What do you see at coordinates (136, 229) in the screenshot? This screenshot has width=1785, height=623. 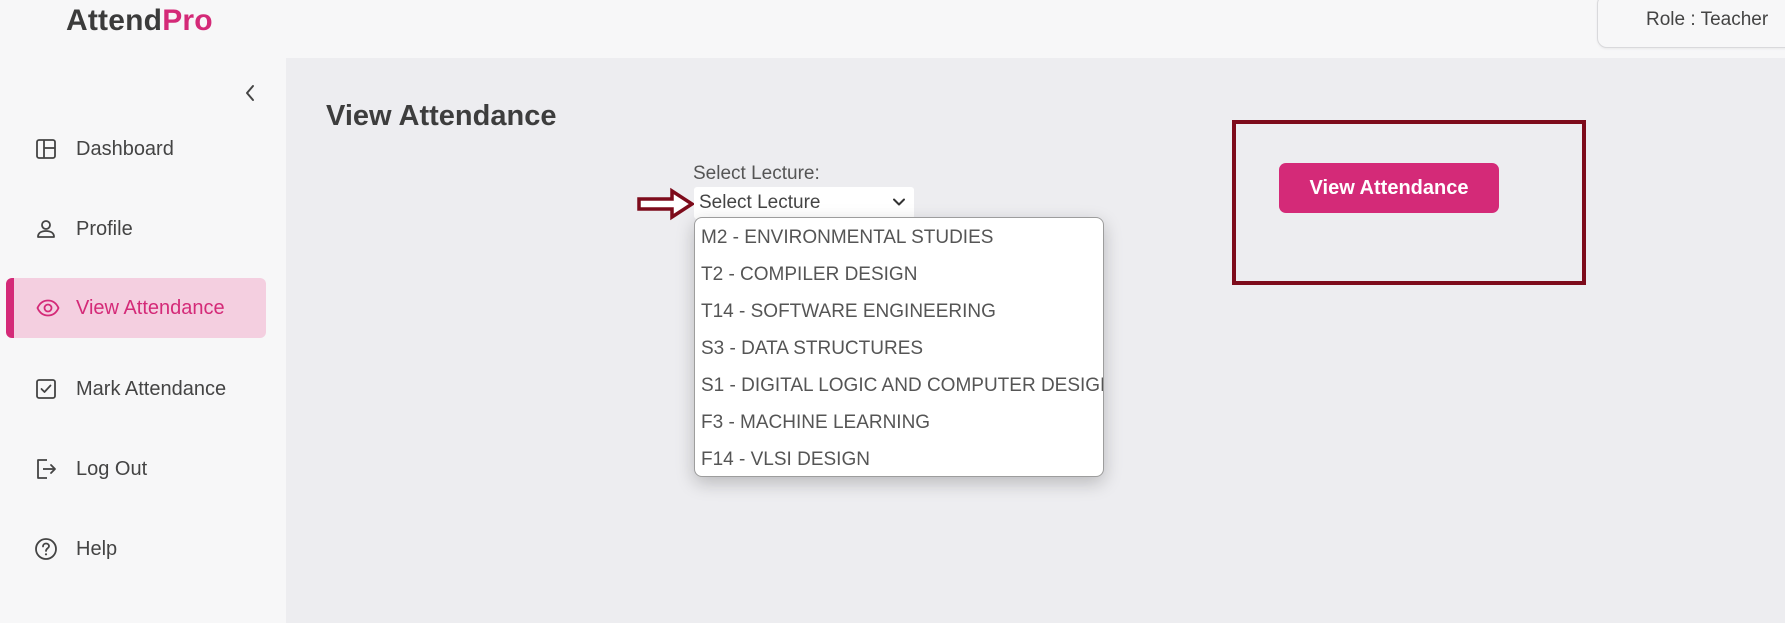 I see `sidebar-item-profile: Profile` at bounding box center [136, 229].